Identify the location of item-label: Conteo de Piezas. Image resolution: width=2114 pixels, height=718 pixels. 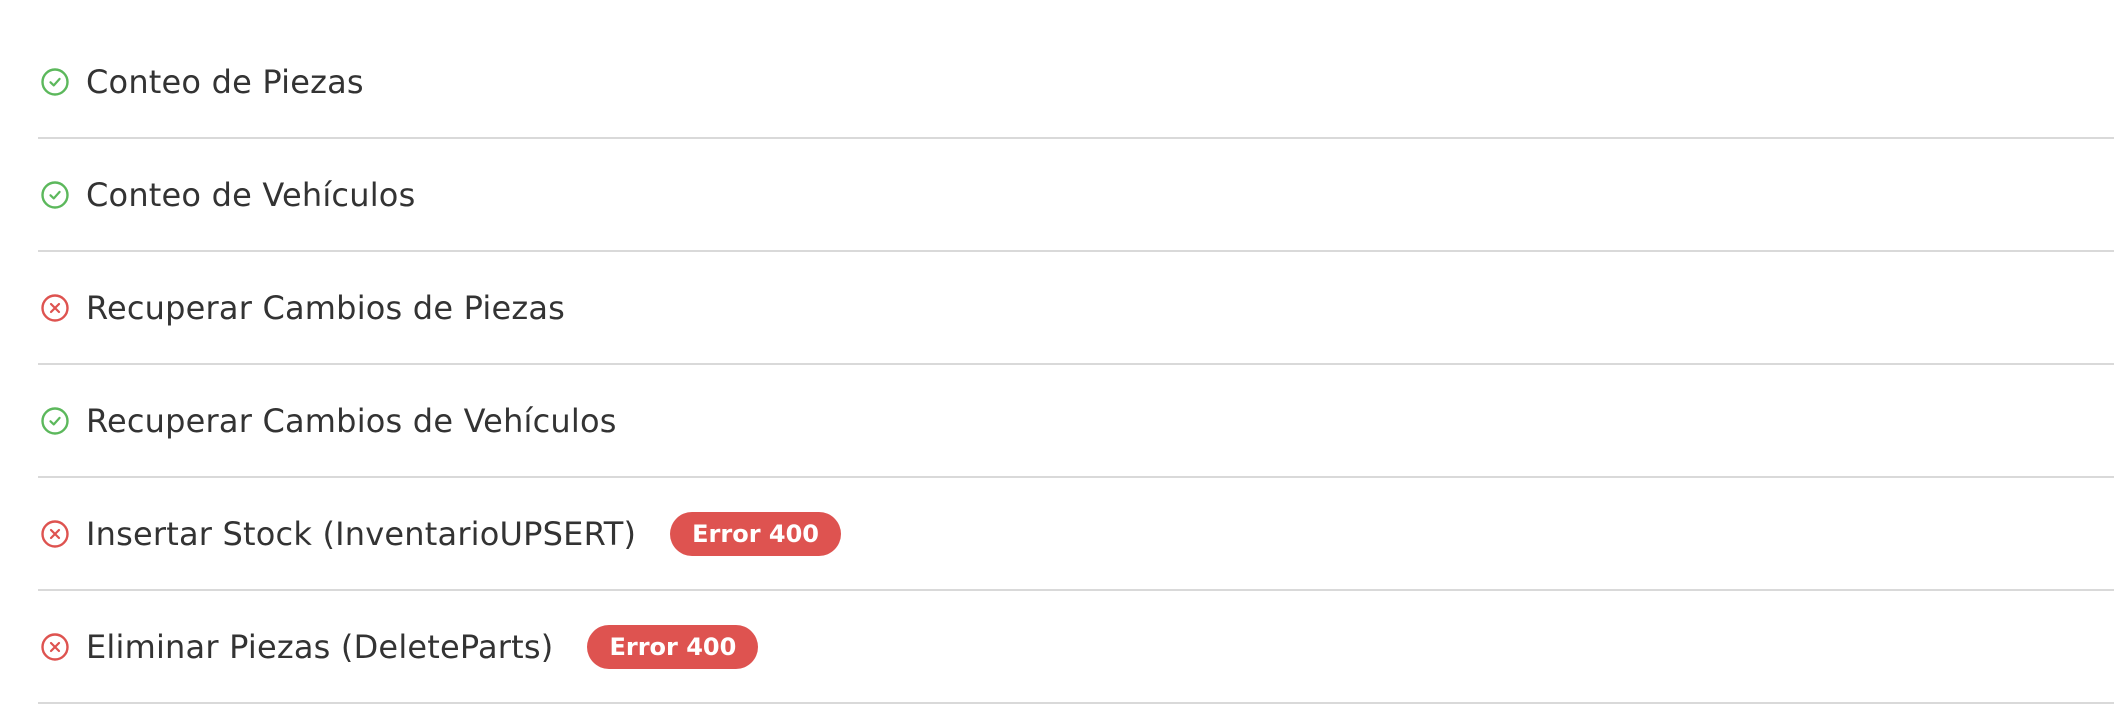
(225, 81).